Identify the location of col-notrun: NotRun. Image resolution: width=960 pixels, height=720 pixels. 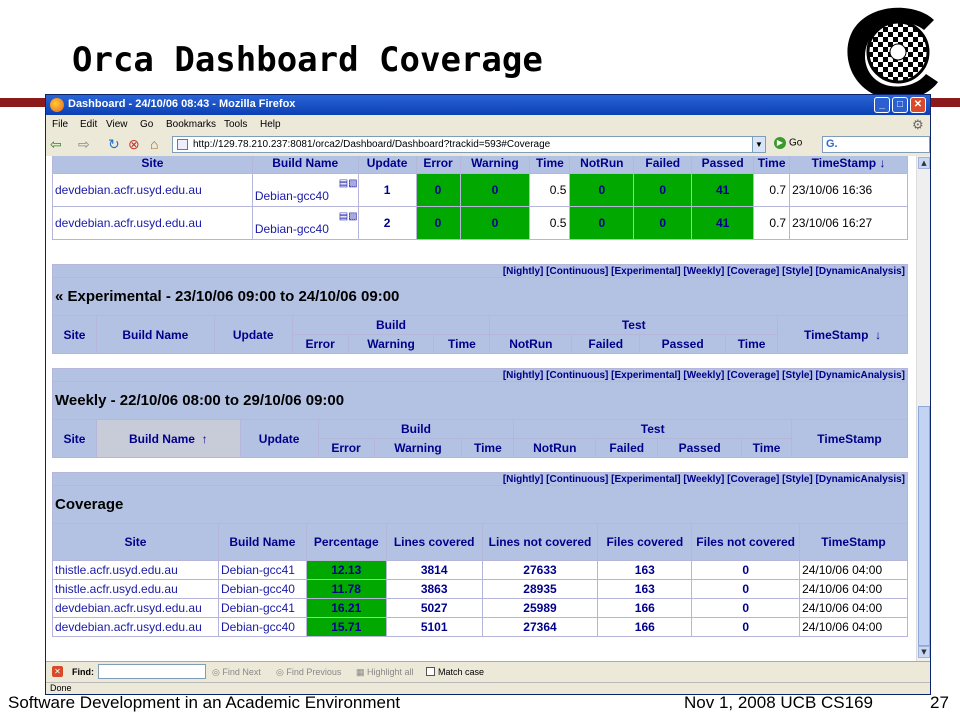
(531, 344).